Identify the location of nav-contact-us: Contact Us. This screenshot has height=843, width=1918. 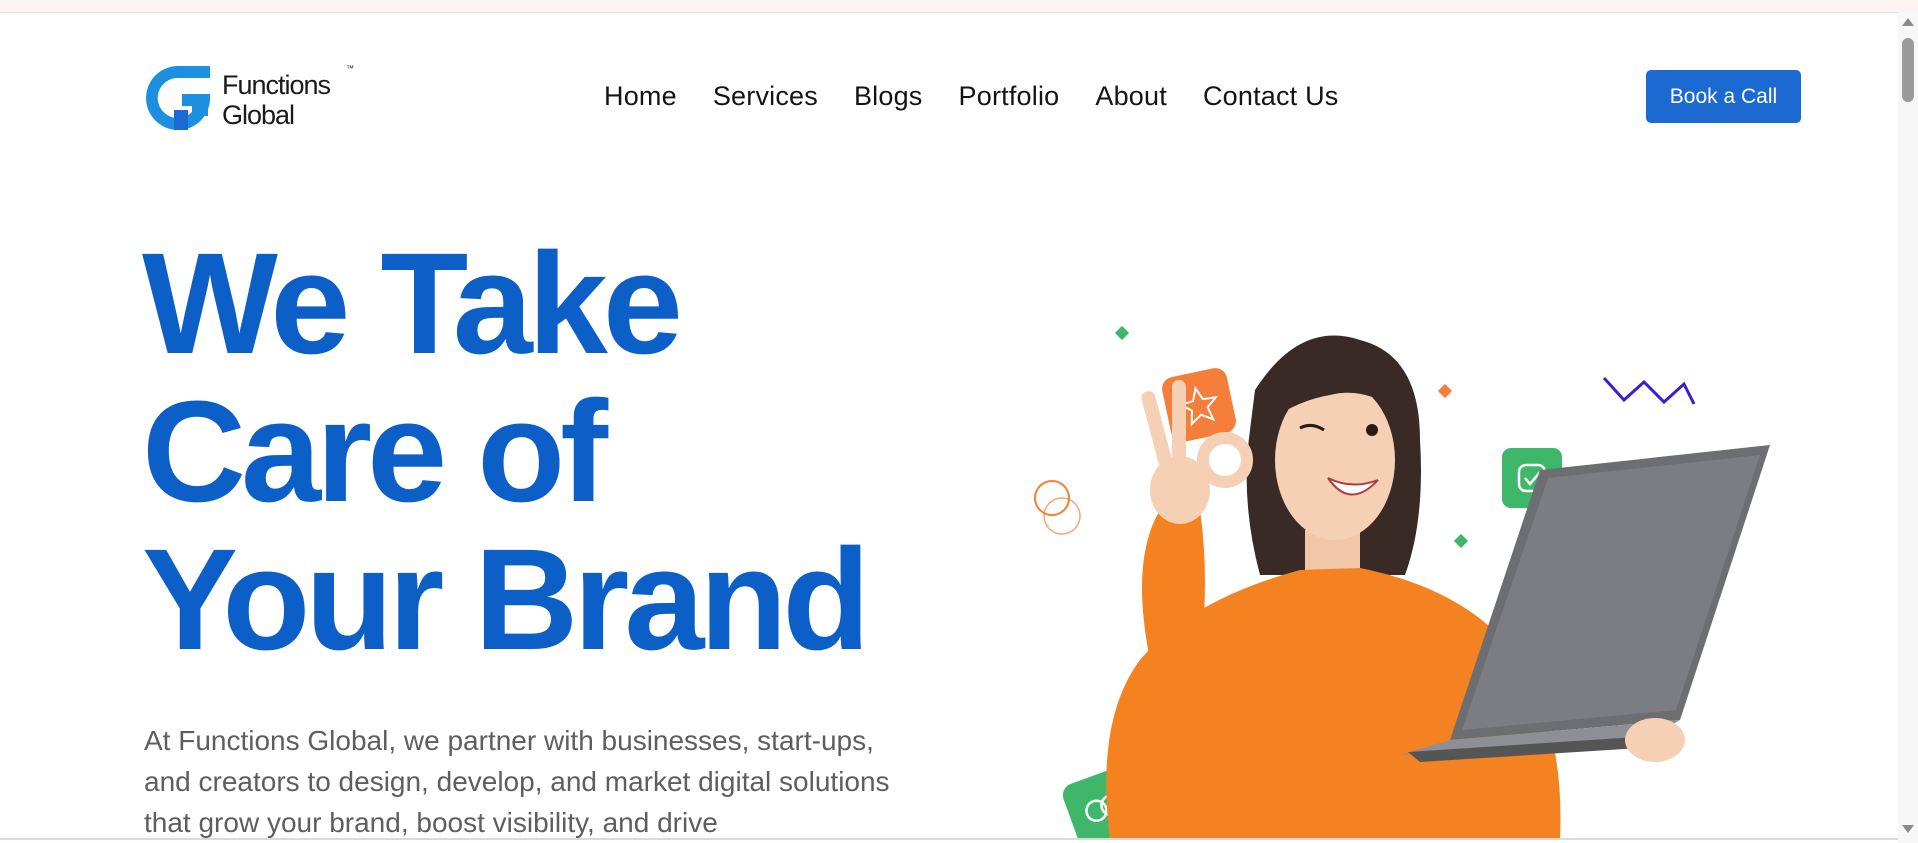
(1271, 96).